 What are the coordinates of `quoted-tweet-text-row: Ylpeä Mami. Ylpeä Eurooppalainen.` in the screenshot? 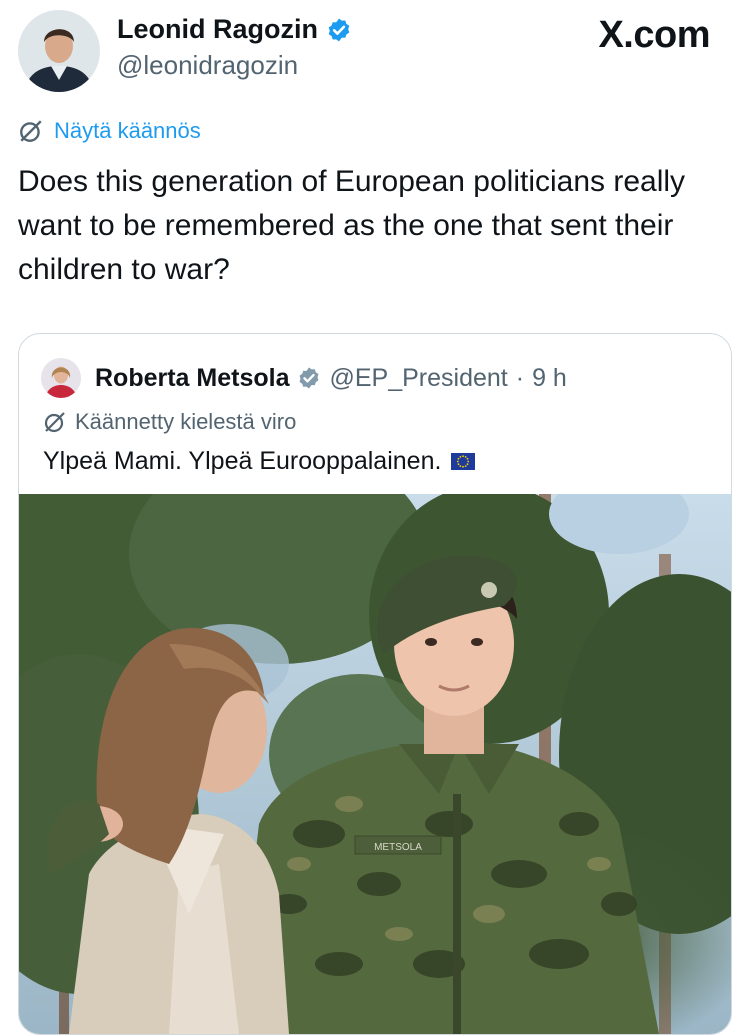 It's located at (259, 461).